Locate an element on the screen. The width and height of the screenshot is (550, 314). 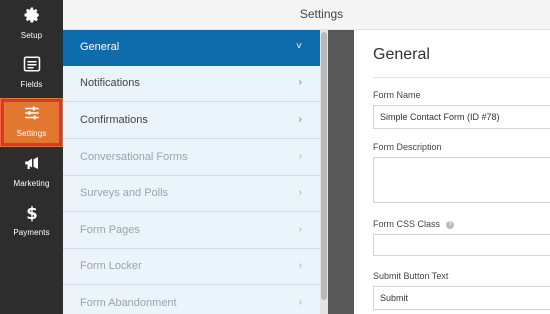
form-name-label: Form Name is located at coordinates (397, 95).